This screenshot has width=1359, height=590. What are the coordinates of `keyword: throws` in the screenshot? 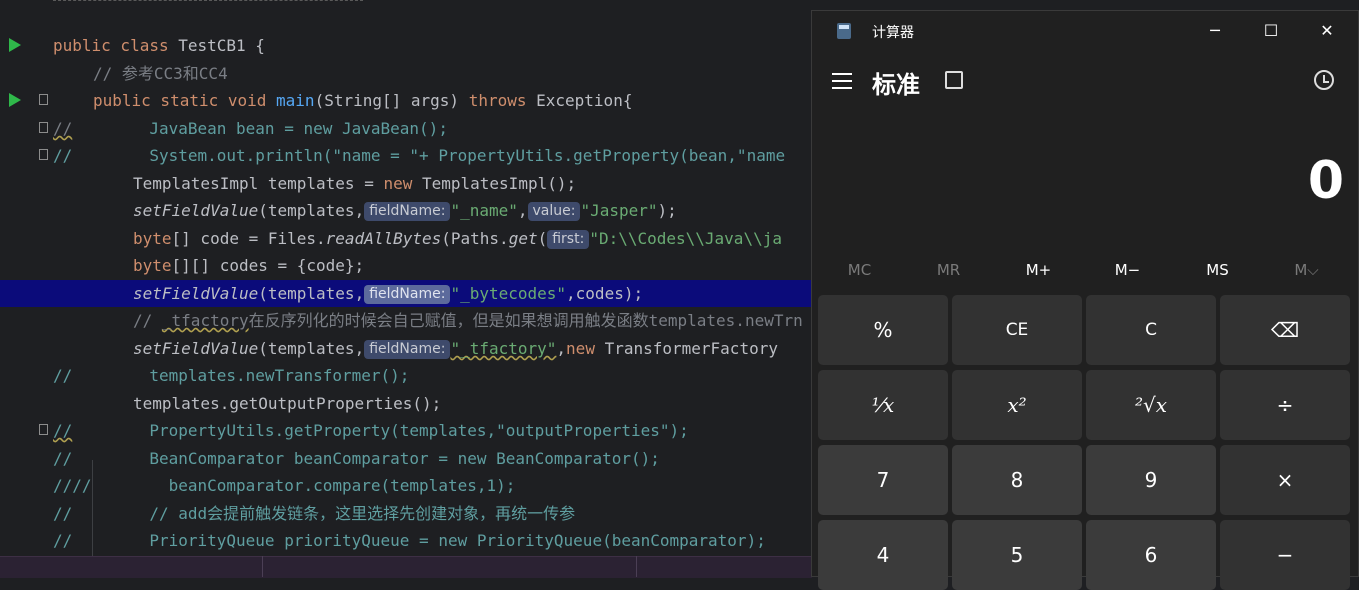 It's located at (502, 100).